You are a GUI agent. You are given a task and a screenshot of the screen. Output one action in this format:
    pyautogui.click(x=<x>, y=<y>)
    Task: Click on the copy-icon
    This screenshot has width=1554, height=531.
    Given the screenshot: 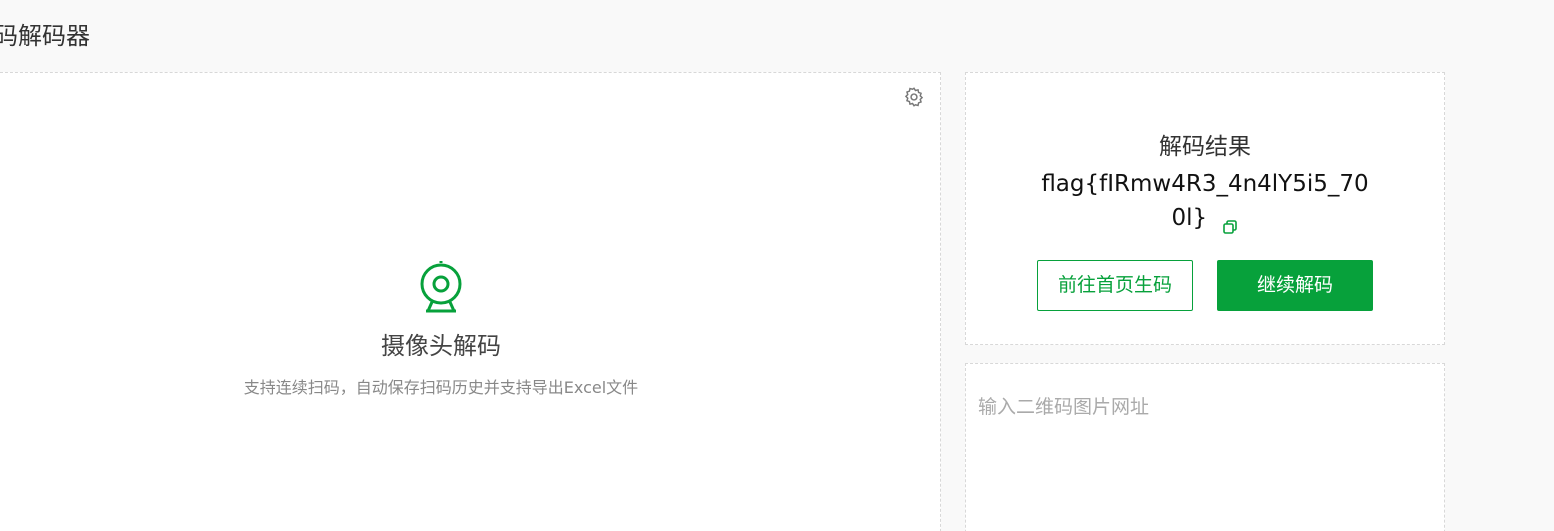 What is the action you would take?
    pyautogui.click(x=1230, y=222)
    